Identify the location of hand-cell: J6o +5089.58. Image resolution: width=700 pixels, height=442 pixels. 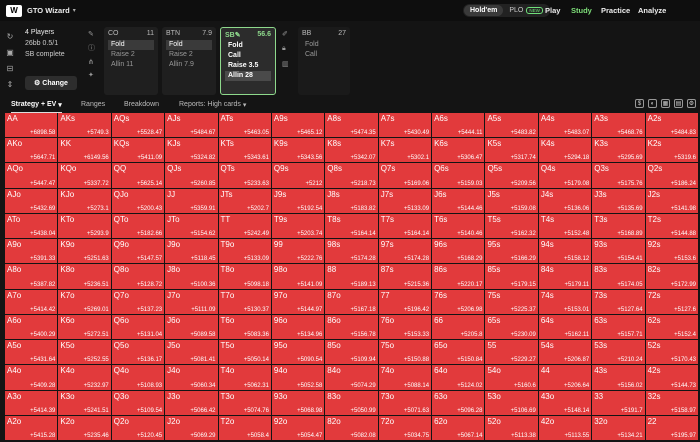
(191, 327).